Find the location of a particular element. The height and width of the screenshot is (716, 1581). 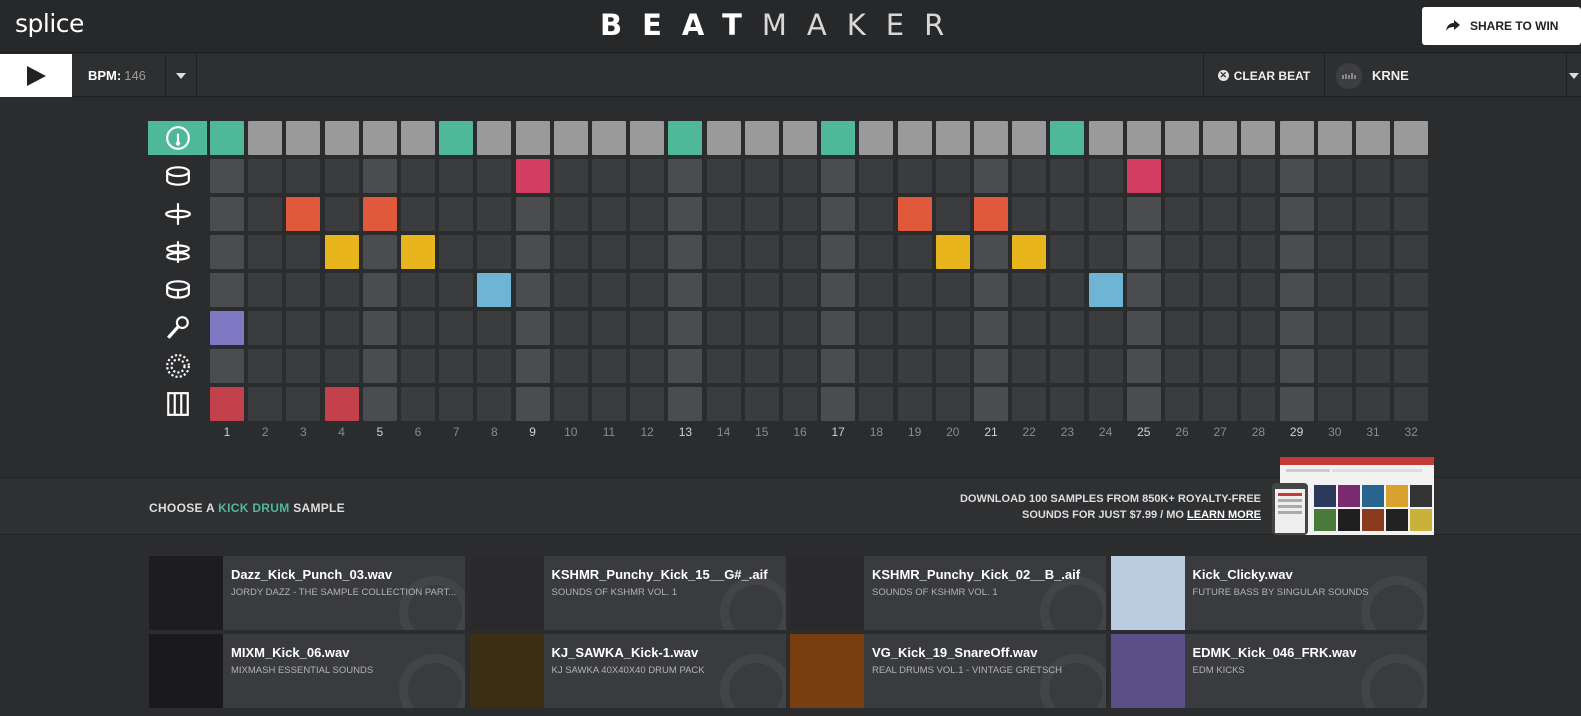

bpm-display: BPM: 146 is located at coordinates (117, 75).